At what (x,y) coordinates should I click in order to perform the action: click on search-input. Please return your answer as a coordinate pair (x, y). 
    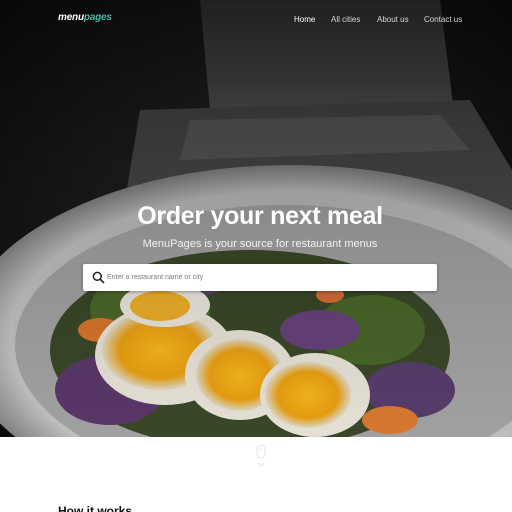
    Looking at the image, I should click on (267, 277).